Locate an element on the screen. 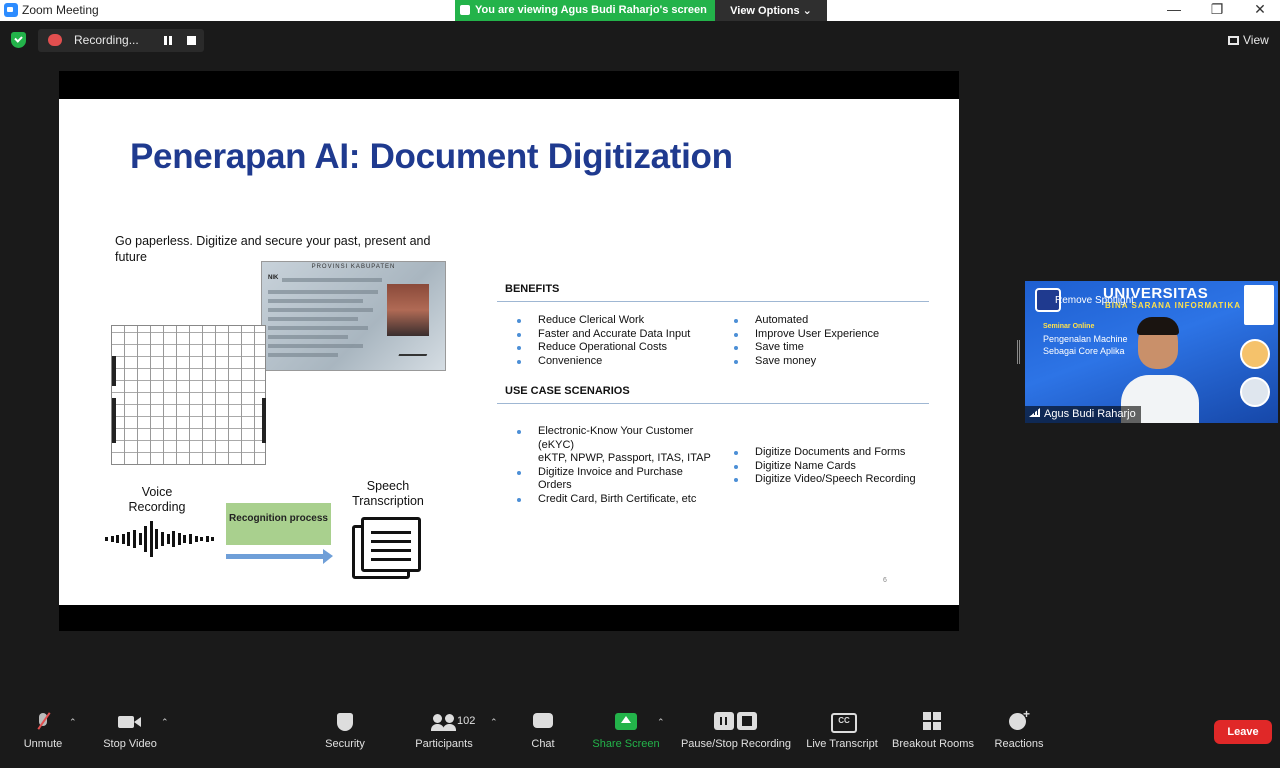 The height and width of the screenshot is (768, 1280). reactions-button: Reactions is located at coordinates (1019, 728).